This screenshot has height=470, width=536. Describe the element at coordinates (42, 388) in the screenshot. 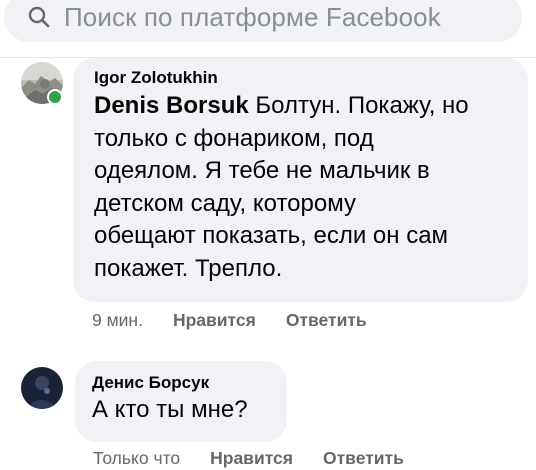

I see `avatar` at that location.